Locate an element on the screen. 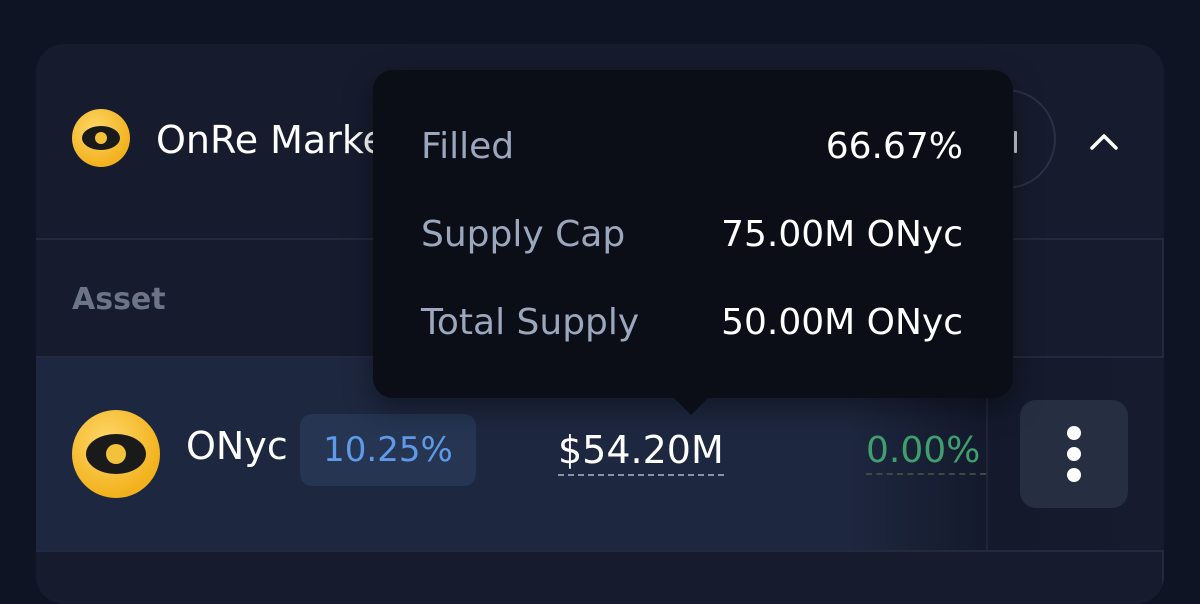 The image size is (1200, 604). onre-logo-icon is located at coordinates (101, 138).